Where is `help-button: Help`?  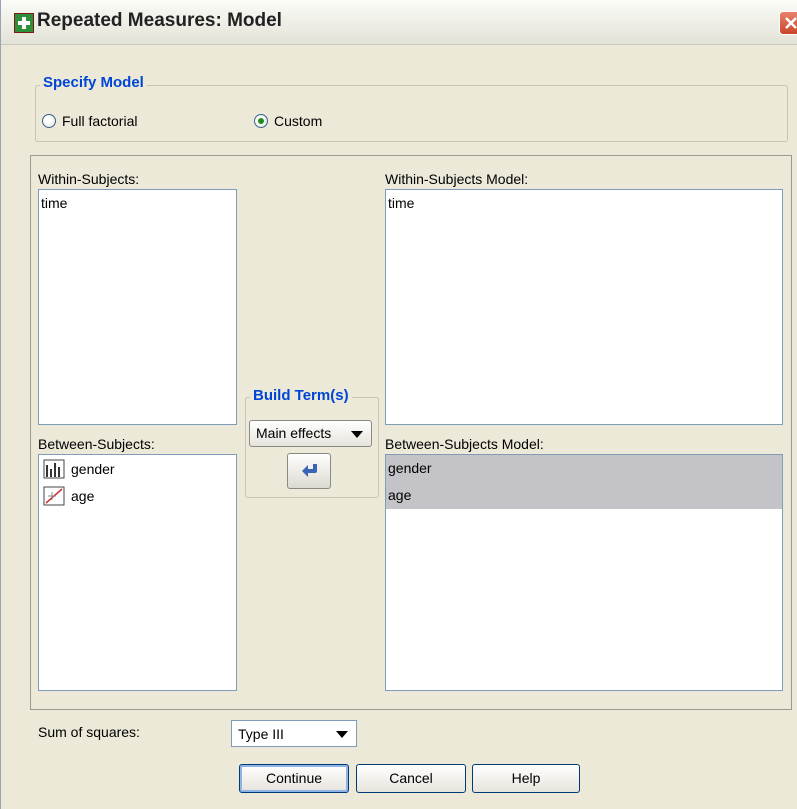 help-button: Help is located at coordinates (526, 778).